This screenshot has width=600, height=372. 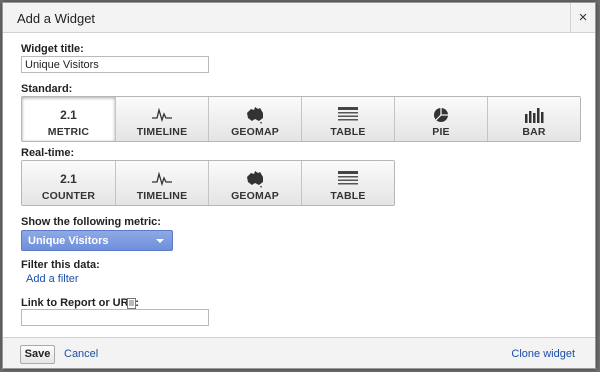 I want to click on standard-timeline-button: TIMELINE, so click(x=161, y=119).